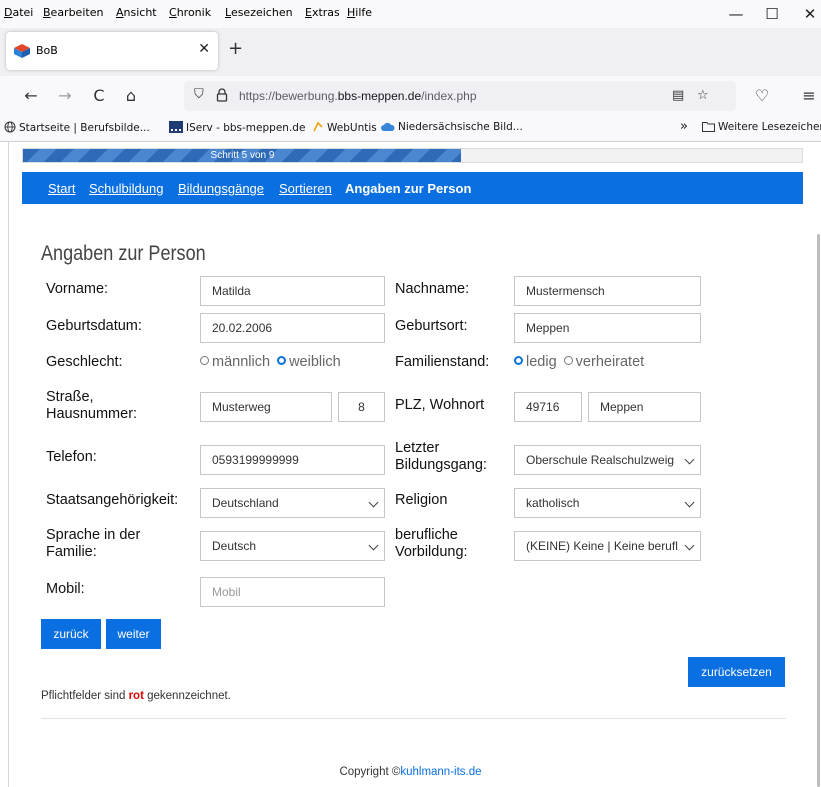 This screenshot has height=787, width=821. I want to click on staatsangehoerigkeit-select: Deutschland, so click(292, 503).